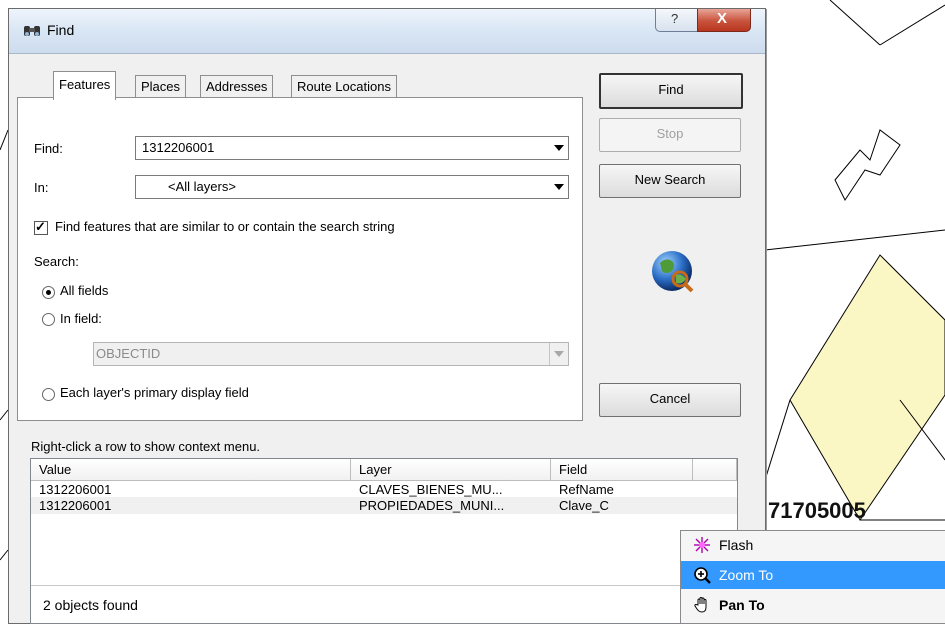  What do you see at coordinates (622, 470) in the screenshot?
I see `column-header-field: Field` at bounding box center [622, 470].